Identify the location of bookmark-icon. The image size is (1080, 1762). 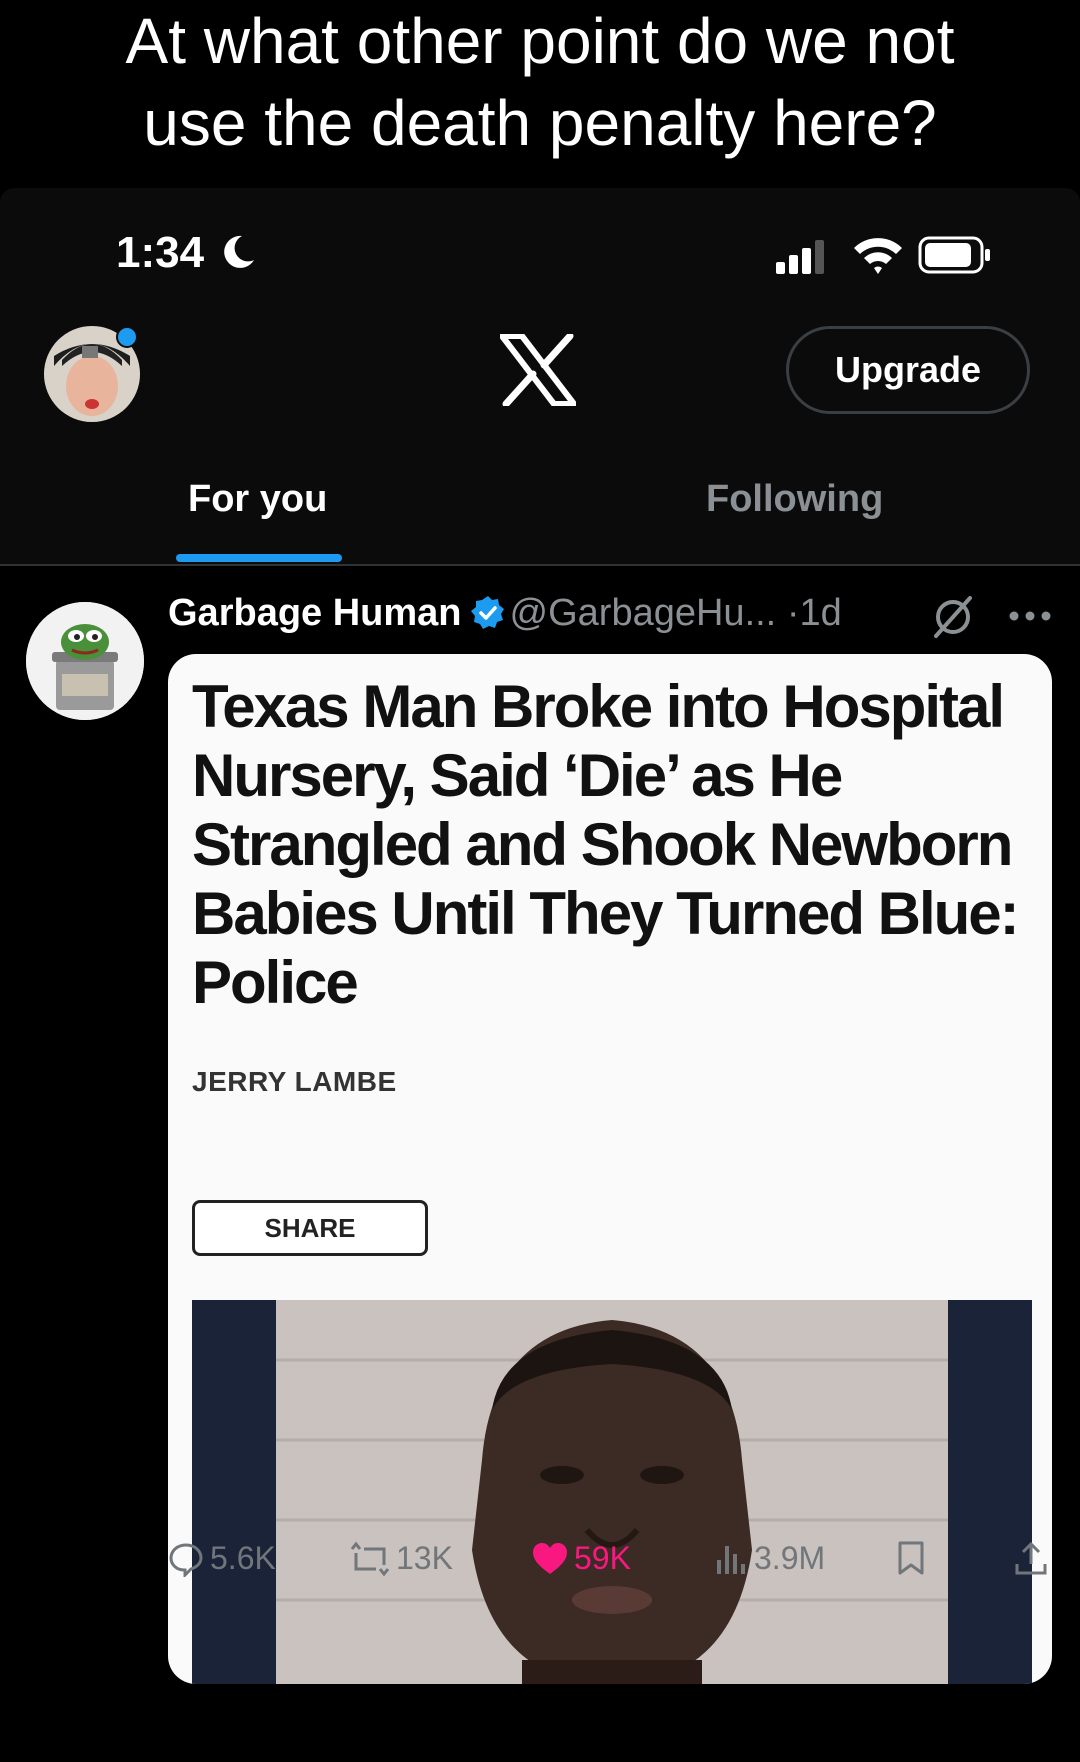
(911, 1558).